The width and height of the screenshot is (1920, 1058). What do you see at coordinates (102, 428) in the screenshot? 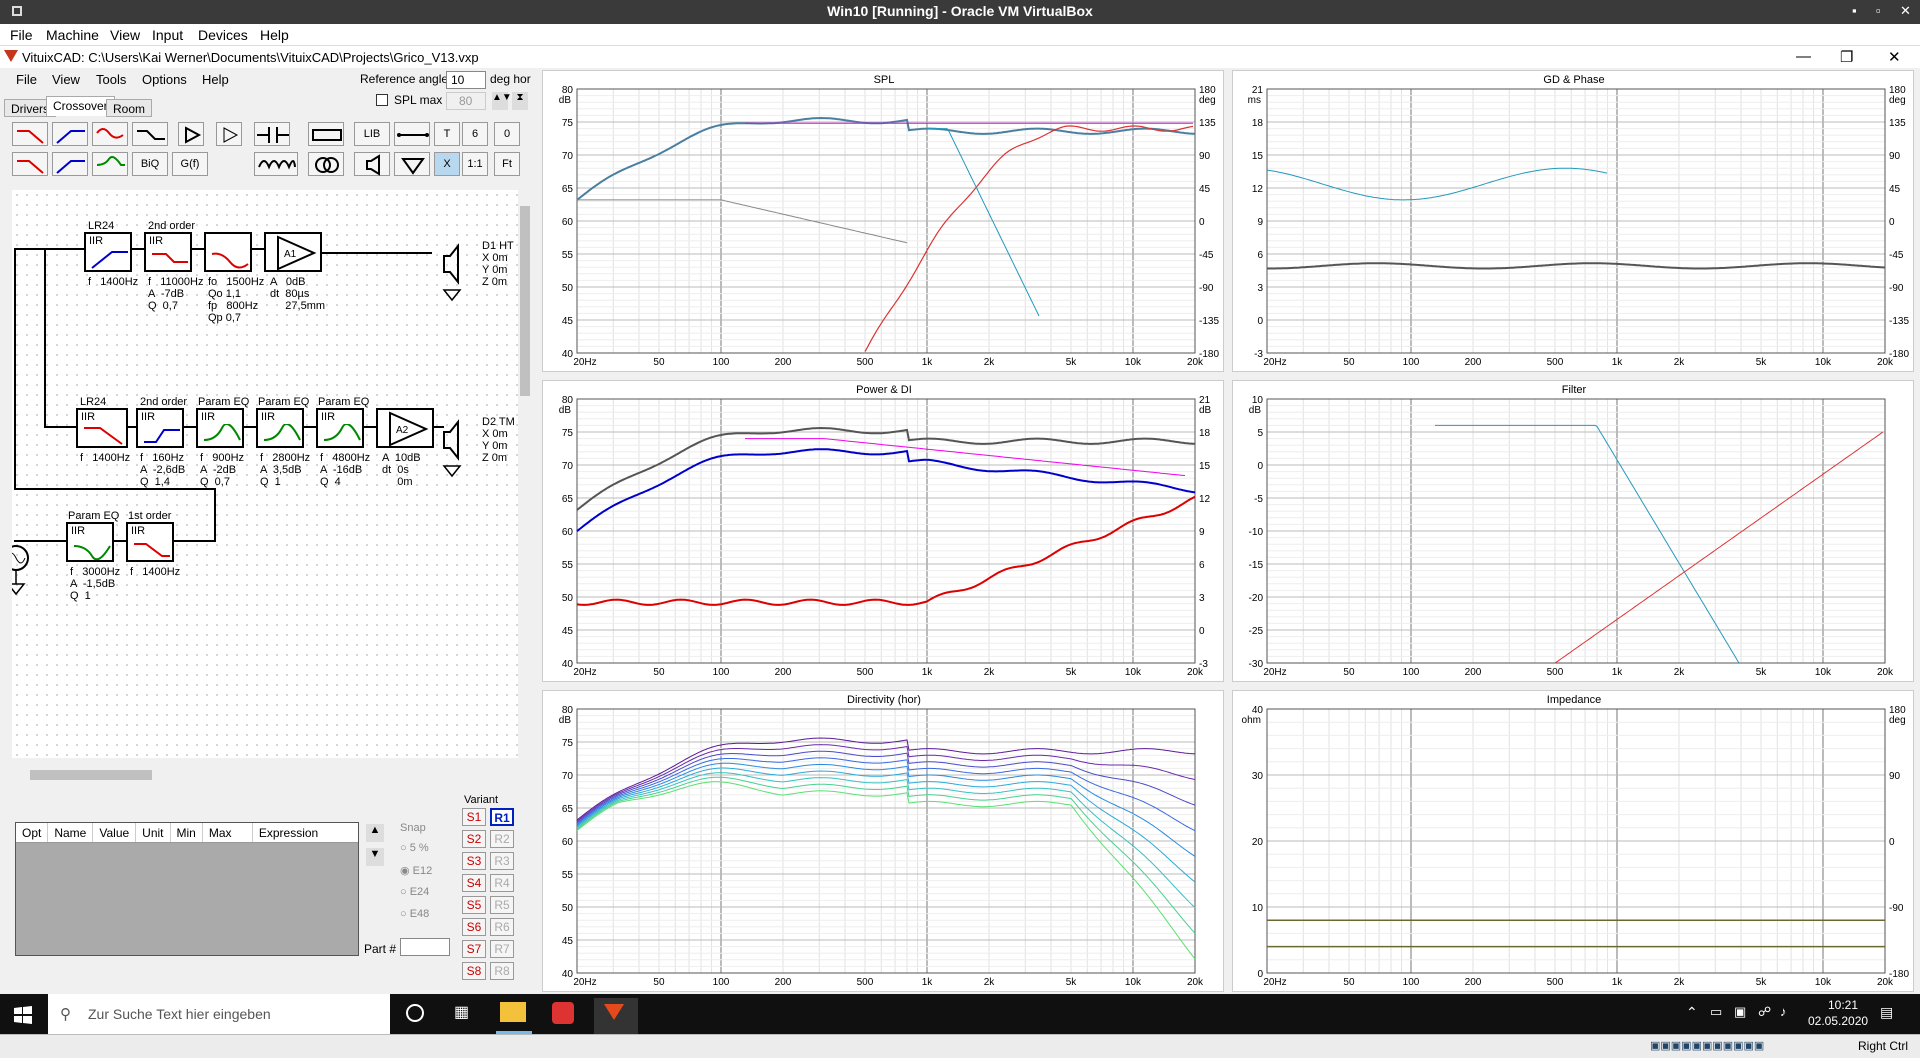
I see `row2-lr24-block: IIR` at bounding box center [102, 428].